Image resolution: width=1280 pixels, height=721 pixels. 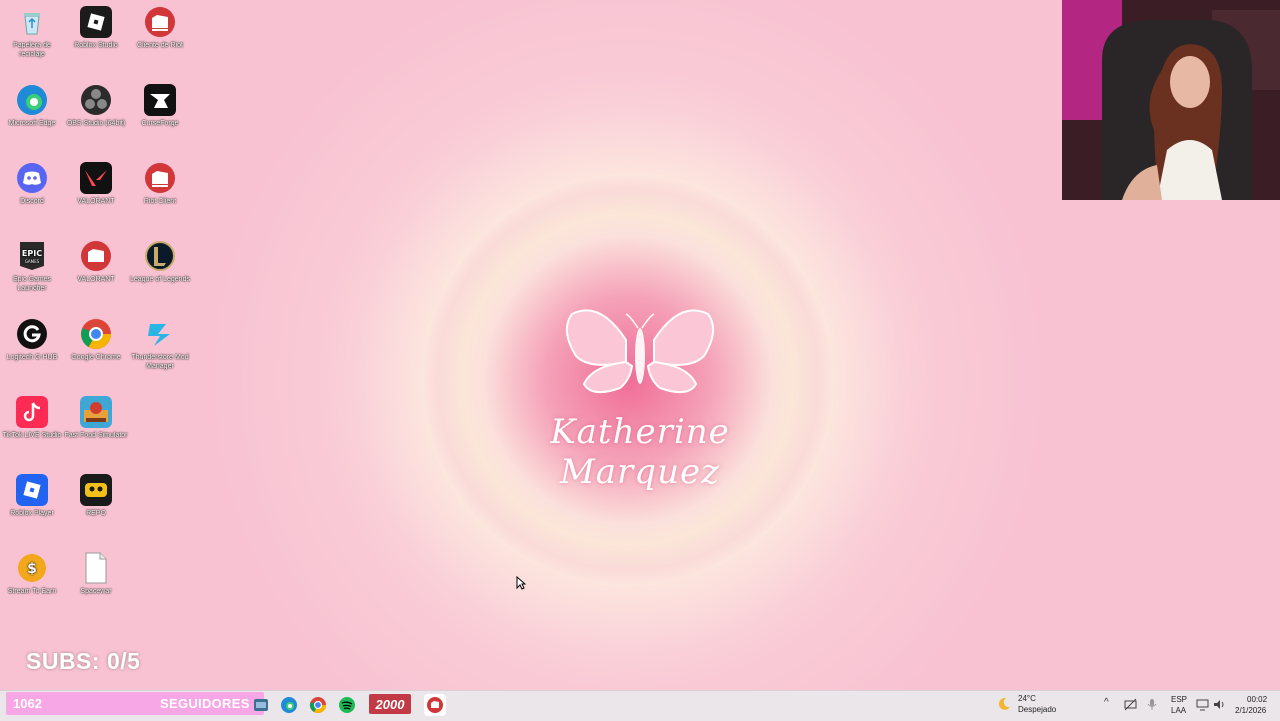 What do you see at coordinates (1037, 710) in the screenshot?
I see `weather-desc: Despejado` at bounding box center [1037, 710].